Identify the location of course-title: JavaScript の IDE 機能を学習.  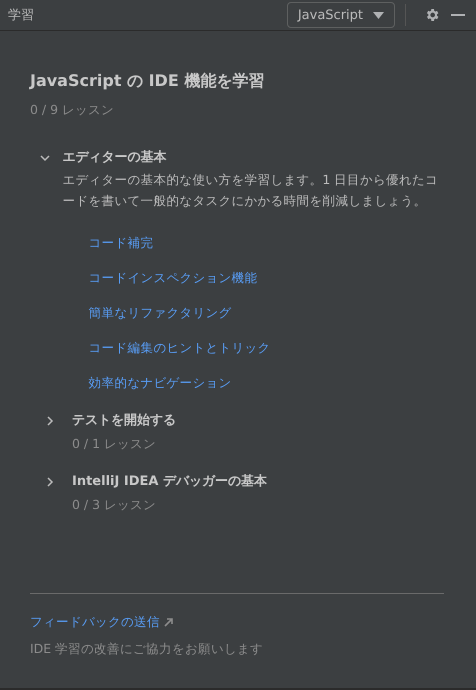
(148, 81).